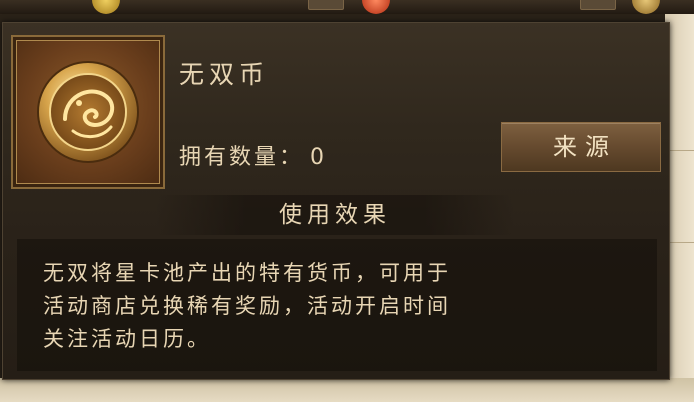 This screenshot has width=694, height=402. I want to click on source-button: 来源, so click(581, 147).